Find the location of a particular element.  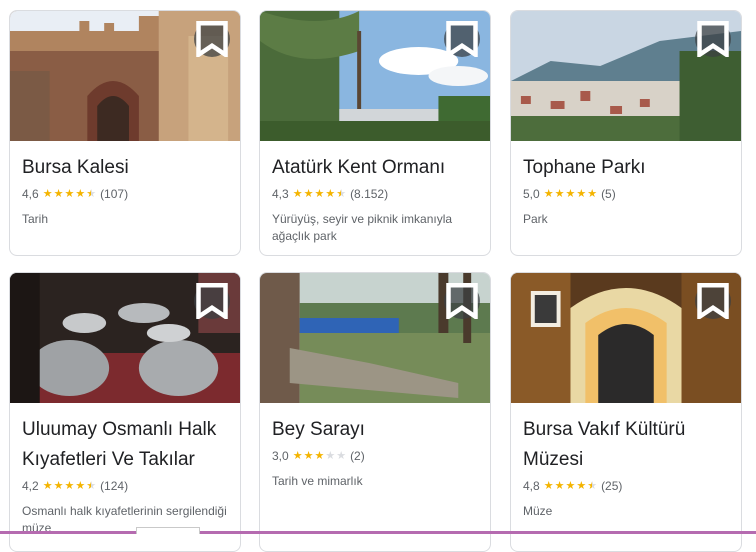

place-category: Müze is located at coordinates (538, 511).